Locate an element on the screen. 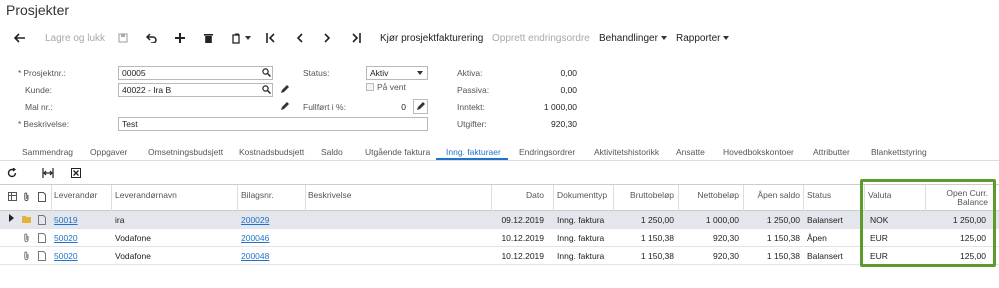 The width and height of the screenshot is (999, 288). open-balance: 1 150,38 is located at coordinates (783, 238).